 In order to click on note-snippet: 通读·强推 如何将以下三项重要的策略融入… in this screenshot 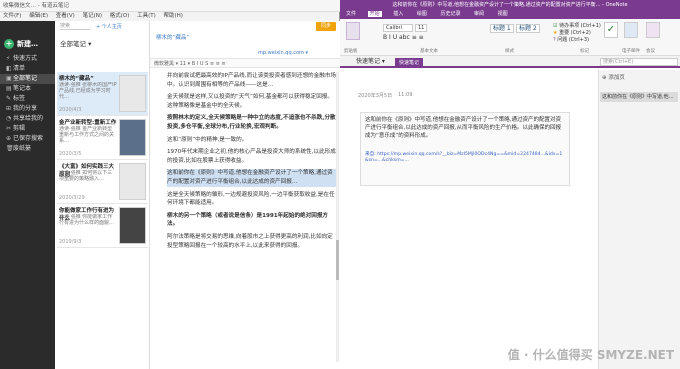, I will do `click(86, 176)`.